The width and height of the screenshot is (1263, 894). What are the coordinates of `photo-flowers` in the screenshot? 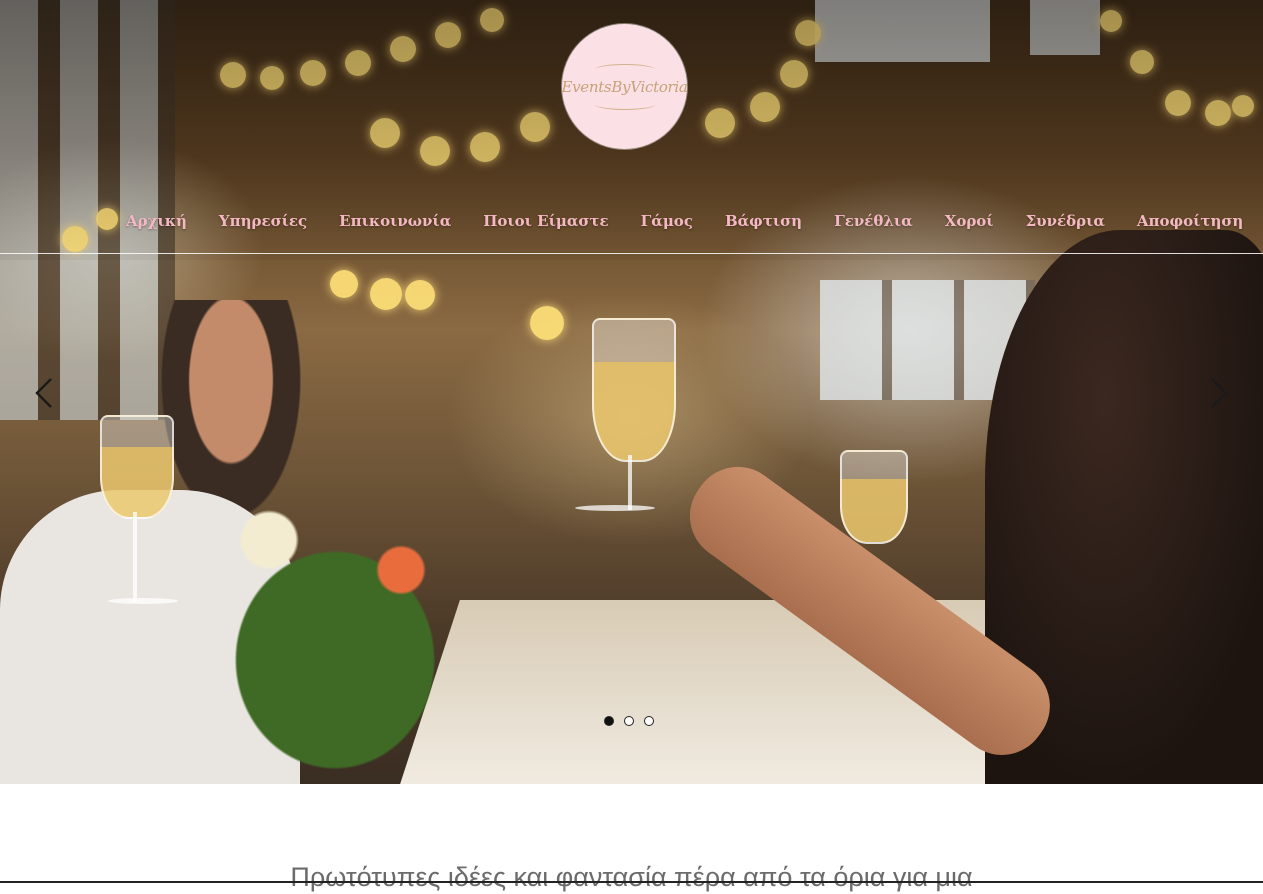 It's located at (335, 630).